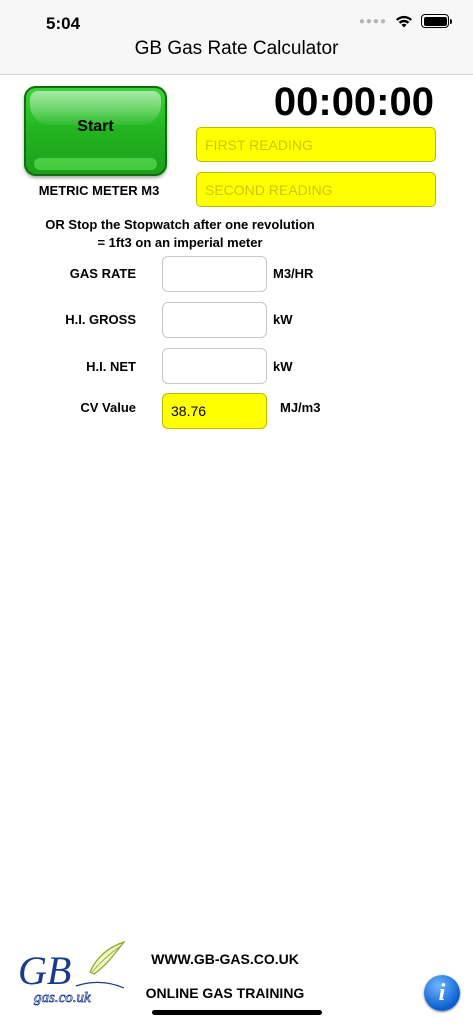  I want to click on info-button: i, so click(442, 993).